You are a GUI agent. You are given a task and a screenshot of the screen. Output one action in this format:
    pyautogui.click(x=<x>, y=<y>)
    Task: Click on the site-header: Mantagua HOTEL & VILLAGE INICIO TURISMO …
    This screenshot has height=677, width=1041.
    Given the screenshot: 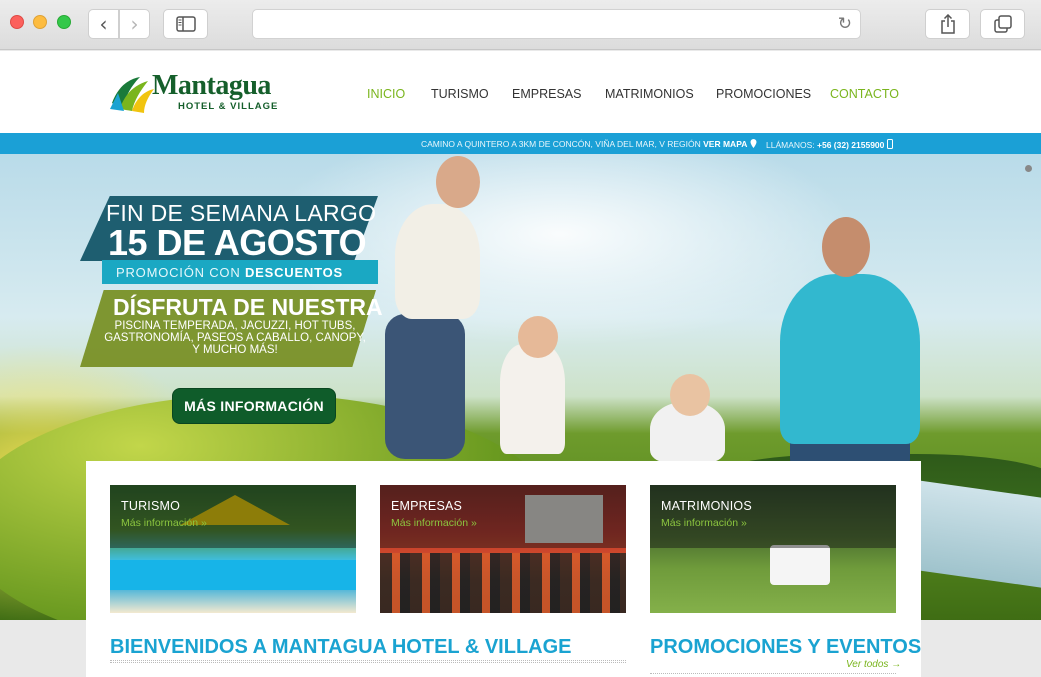 What is the action you would take?
    pyautogui.click(x=520, y=92)
    